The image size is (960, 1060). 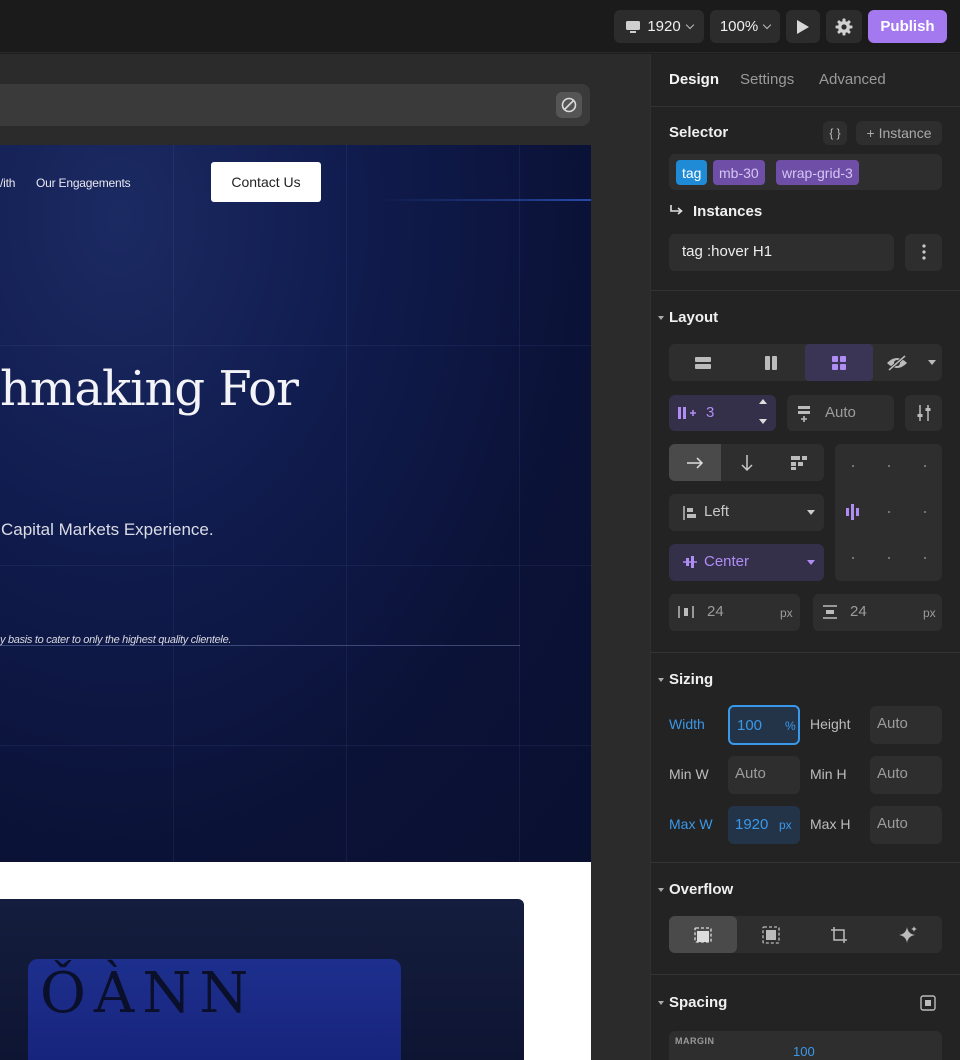 I want to click on max-width-value: 1920, so click(x=752, y=824).